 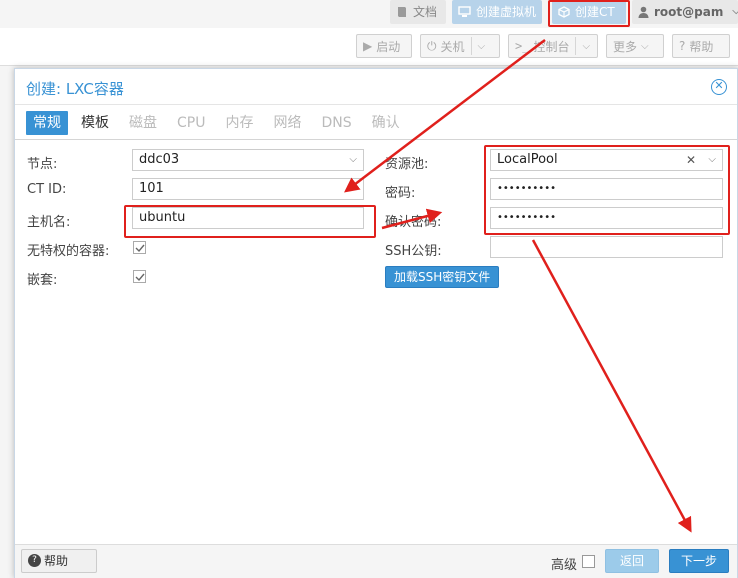 I want to click on tab-memory: 内存, so click(x=239, y=123).